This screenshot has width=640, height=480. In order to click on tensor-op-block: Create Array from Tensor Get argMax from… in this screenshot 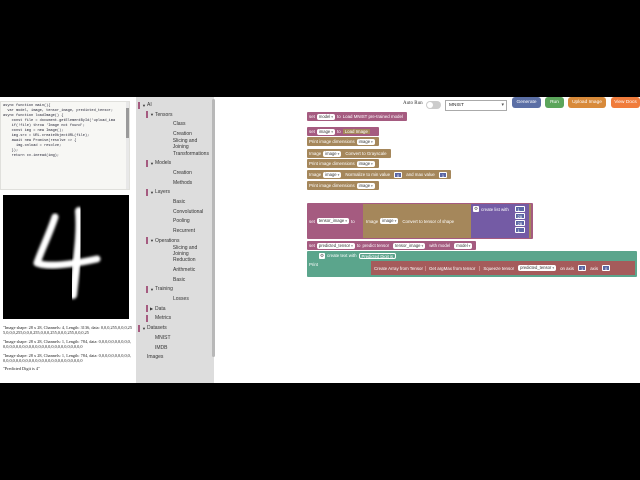, I will do `click(503, 268)`.